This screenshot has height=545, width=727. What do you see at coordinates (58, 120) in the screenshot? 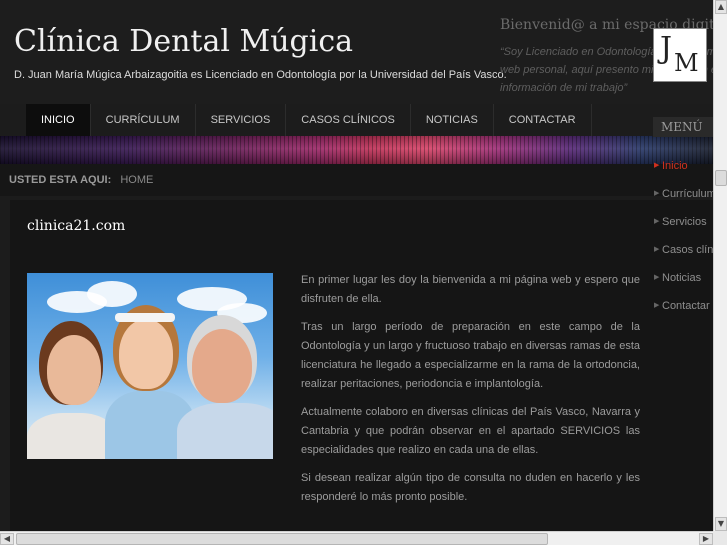
I see `nav-item-inicio: INICIO` at bounding box center [58, 120].